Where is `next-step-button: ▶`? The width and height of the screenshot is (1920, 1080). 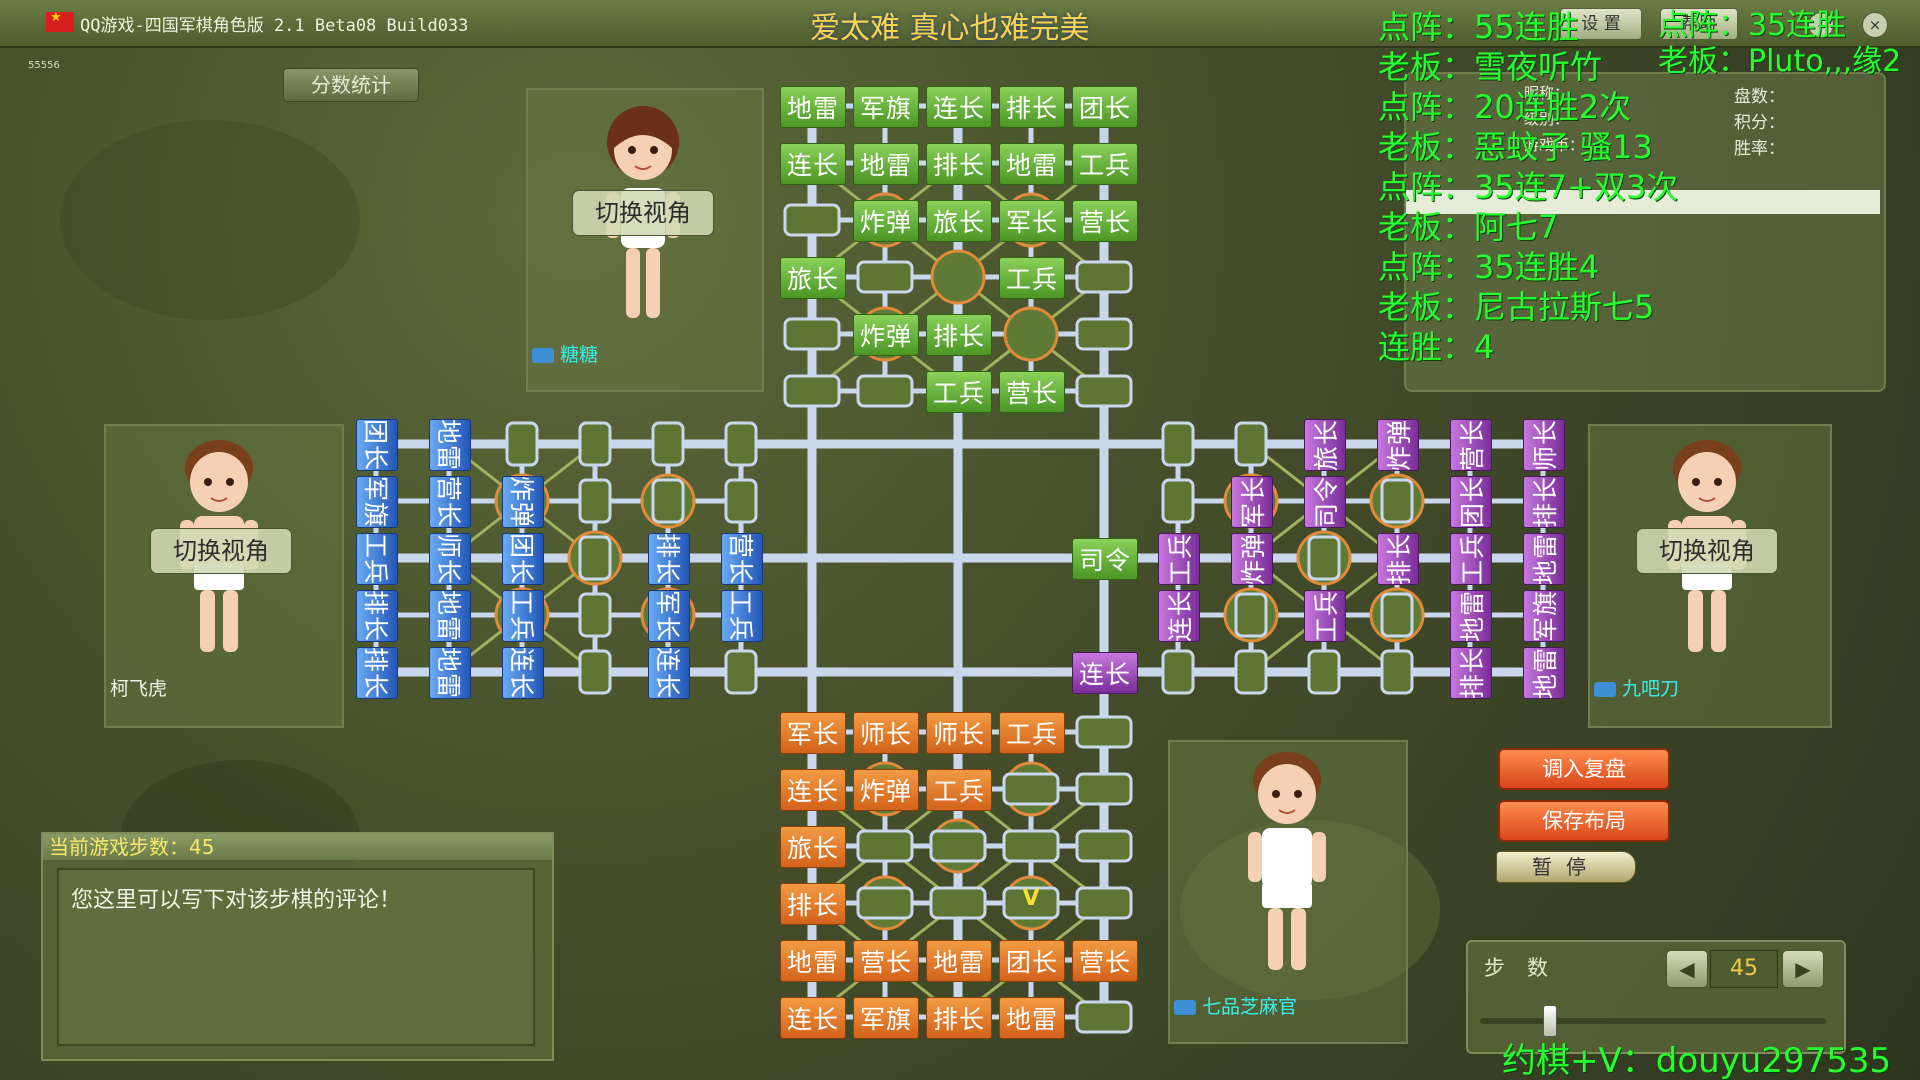 next-step-button: ▶ is located at coordinates (1803, 969).